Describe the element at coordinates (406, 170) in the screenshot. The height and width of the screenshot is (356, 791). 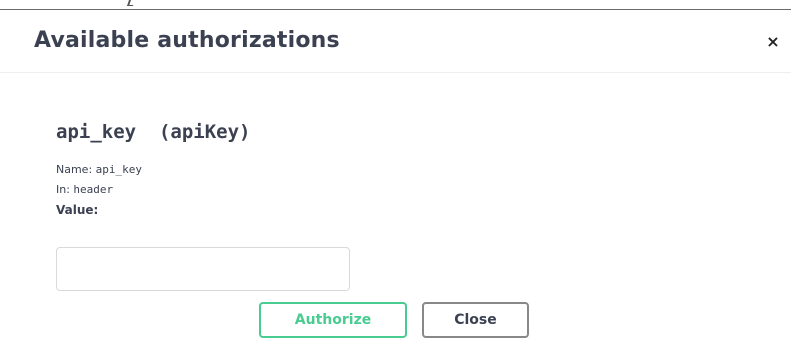
I see `name-row: Name: api_key` at that location.